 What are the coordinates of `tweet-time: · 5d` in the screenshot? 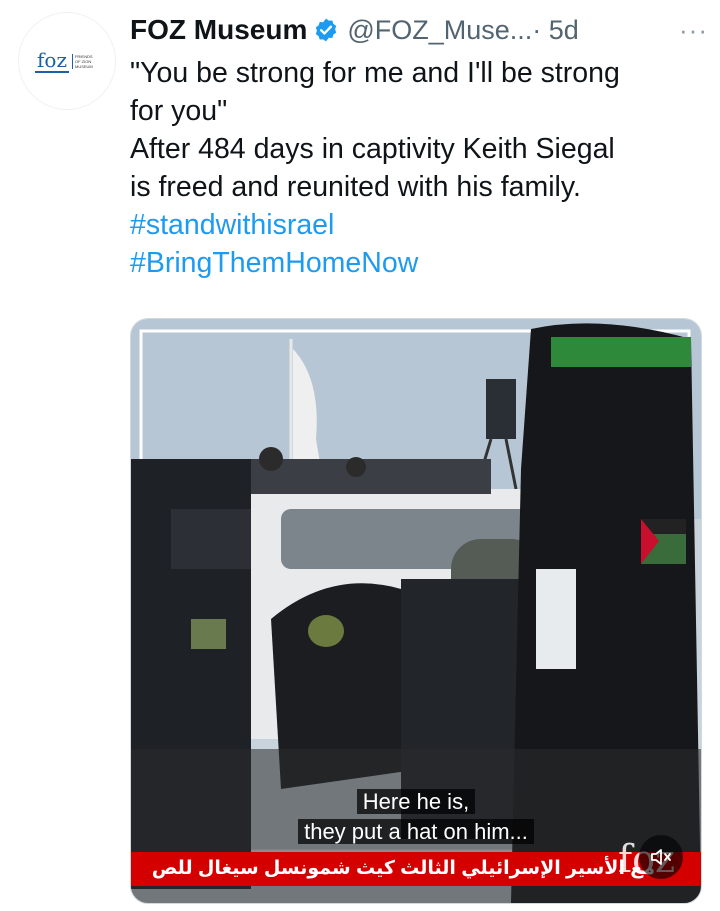 It's located at (555, 30).